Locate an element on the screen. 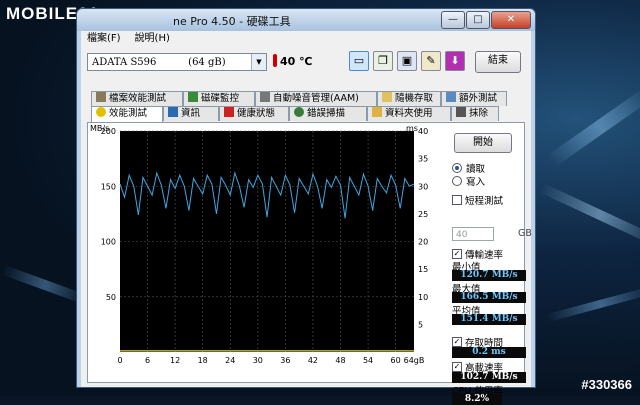 This screenshot has width=640, height=405. menu-file: 檔案(F) is located at coordinates (104, 39).